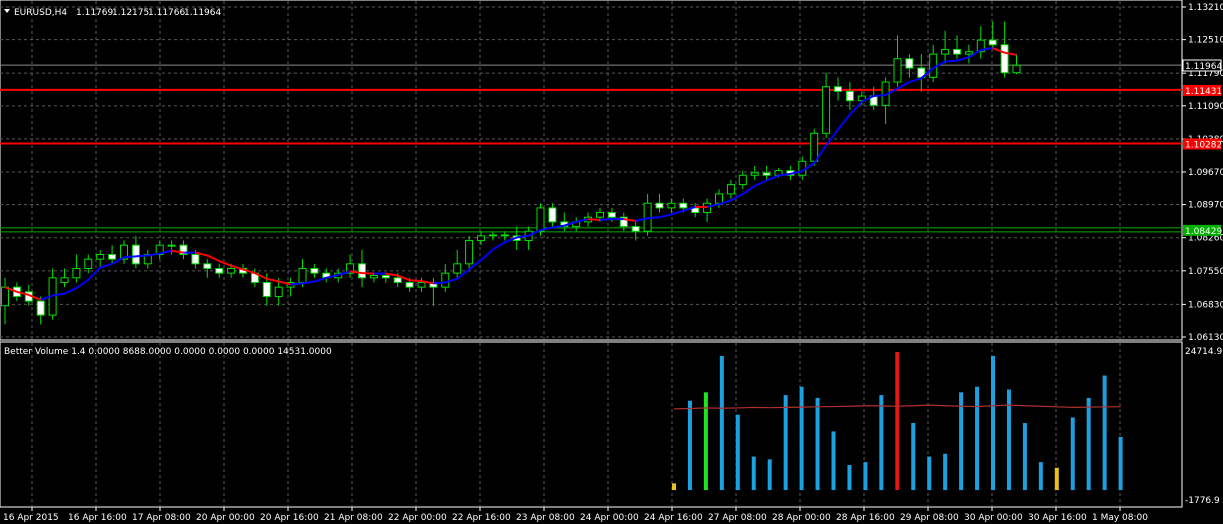 The height and width of the screenshot is (524, 1223). What do you see at coordinates (1057, 518) in the screenshot?
I see `time-tick-label: 30 Apr 16:00` at bounding box center [1057, 518].